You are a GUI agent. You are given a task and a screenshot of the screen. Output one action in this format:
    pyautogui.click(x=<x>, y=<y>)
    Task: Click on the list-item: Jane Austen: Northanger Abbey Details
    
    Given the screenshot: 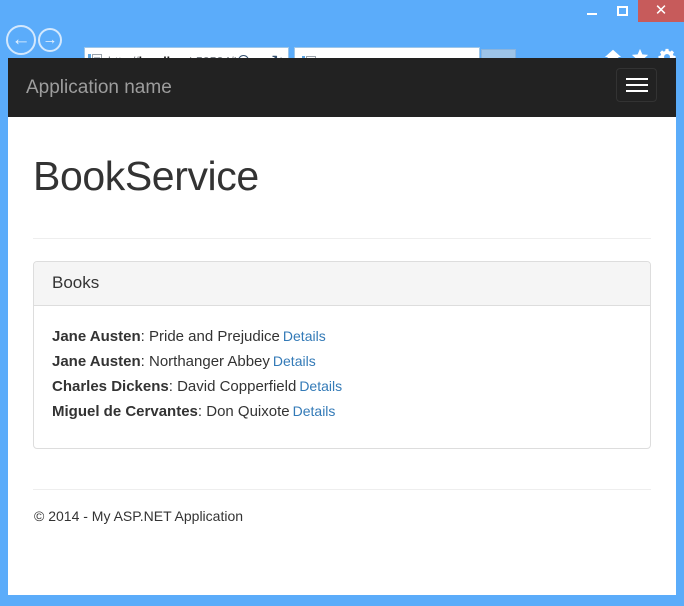 What is the action you would take?
    pyautogui.click(x=342, y=361)
    